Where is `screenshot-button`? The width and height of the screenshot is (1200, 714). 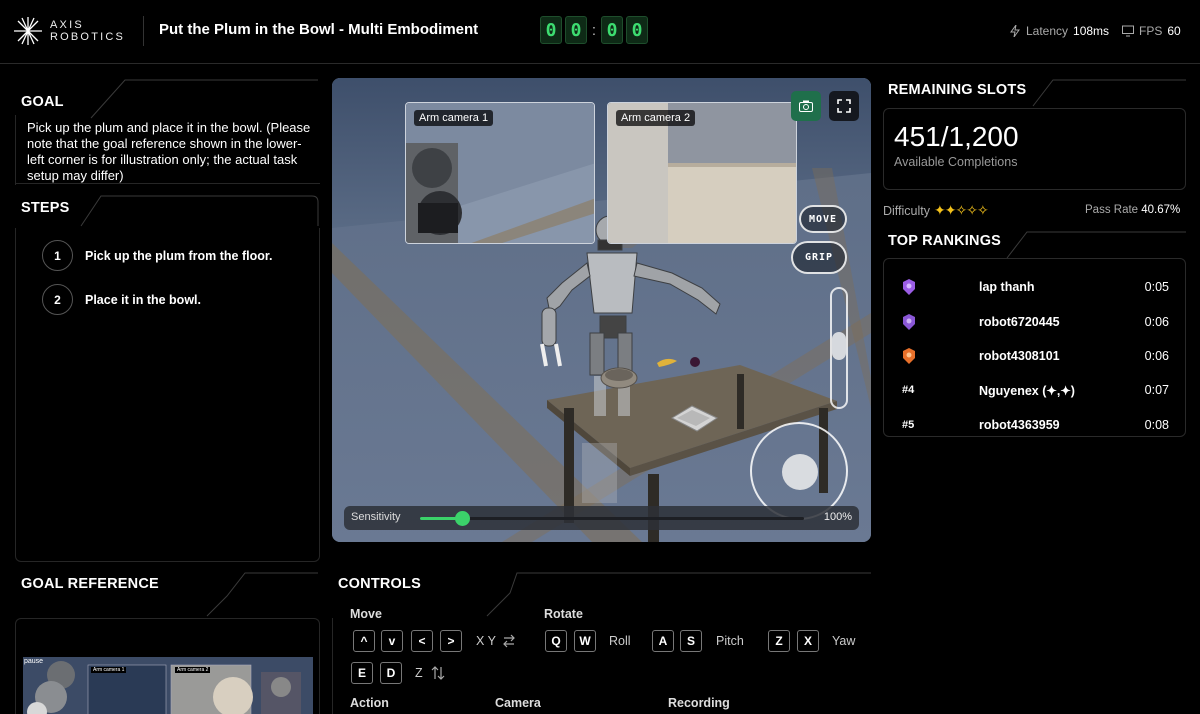 screenshot-button is located at coordinates (806, 106).